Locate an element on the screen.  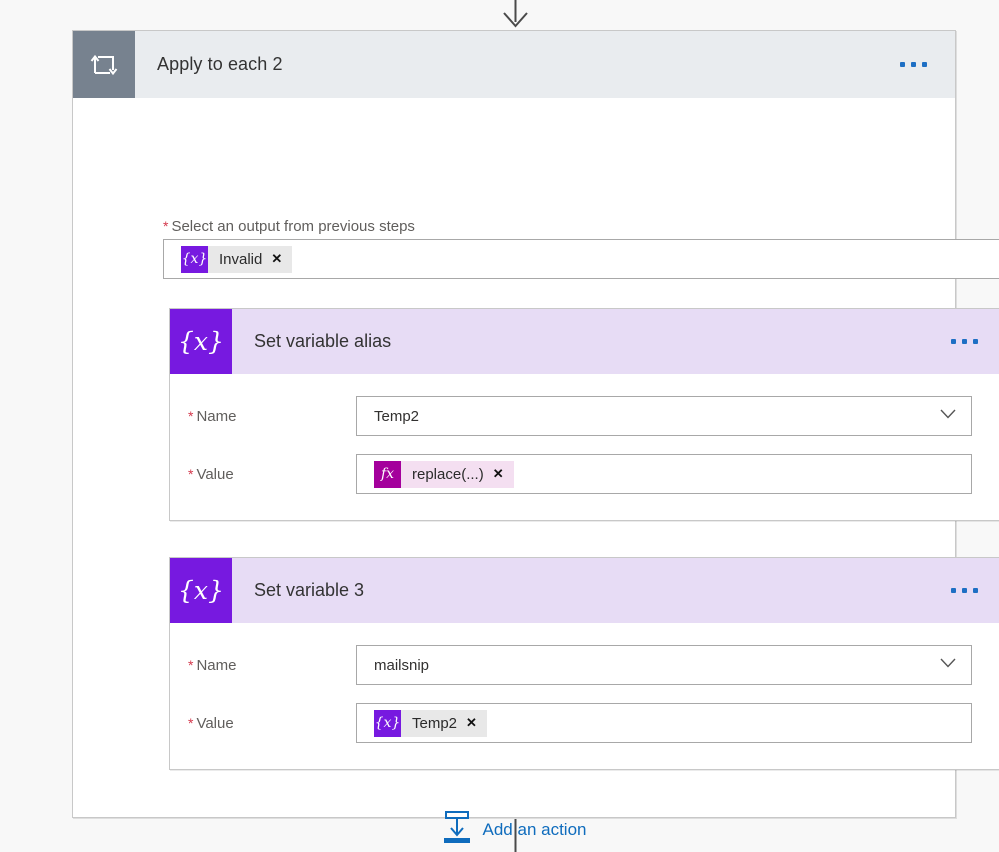
loop-repeat-glyph is located at coordinates (104, 64).